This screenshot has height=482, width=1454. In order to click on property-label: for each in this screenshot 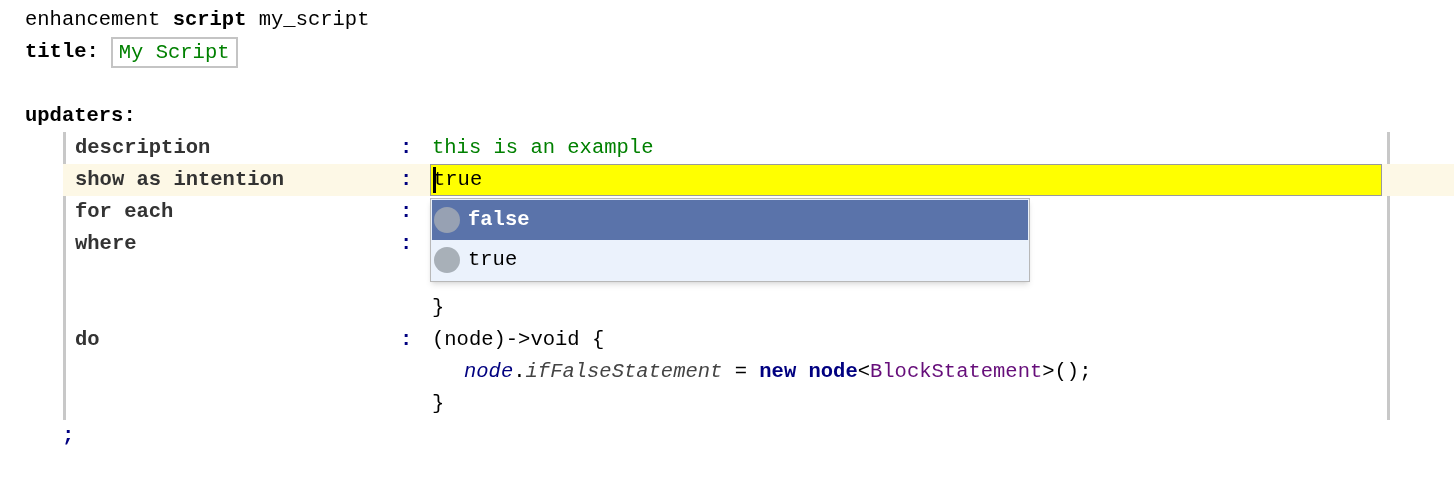, I will do `click(125, 211)`.